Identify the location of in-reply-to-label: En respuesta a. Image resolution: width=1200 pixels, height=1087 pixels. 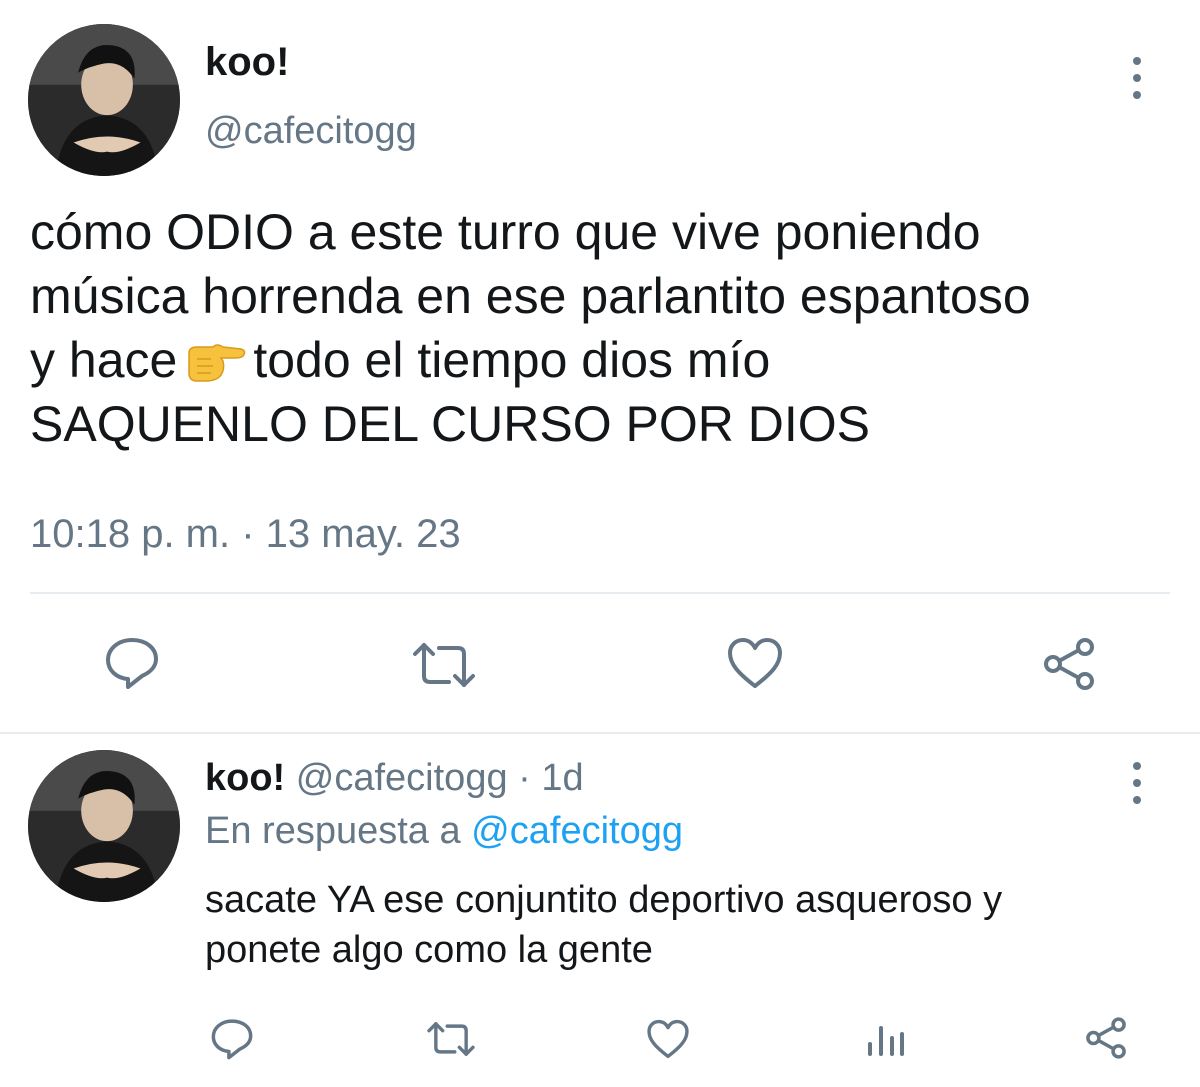
(333, 831).